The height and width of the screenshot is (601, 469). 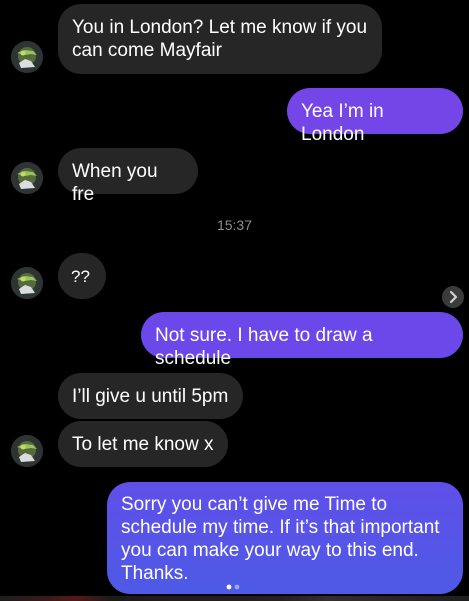 I want to click on message-bubble-outgoing: Yea I’m in London, so click(x=375, y=116).